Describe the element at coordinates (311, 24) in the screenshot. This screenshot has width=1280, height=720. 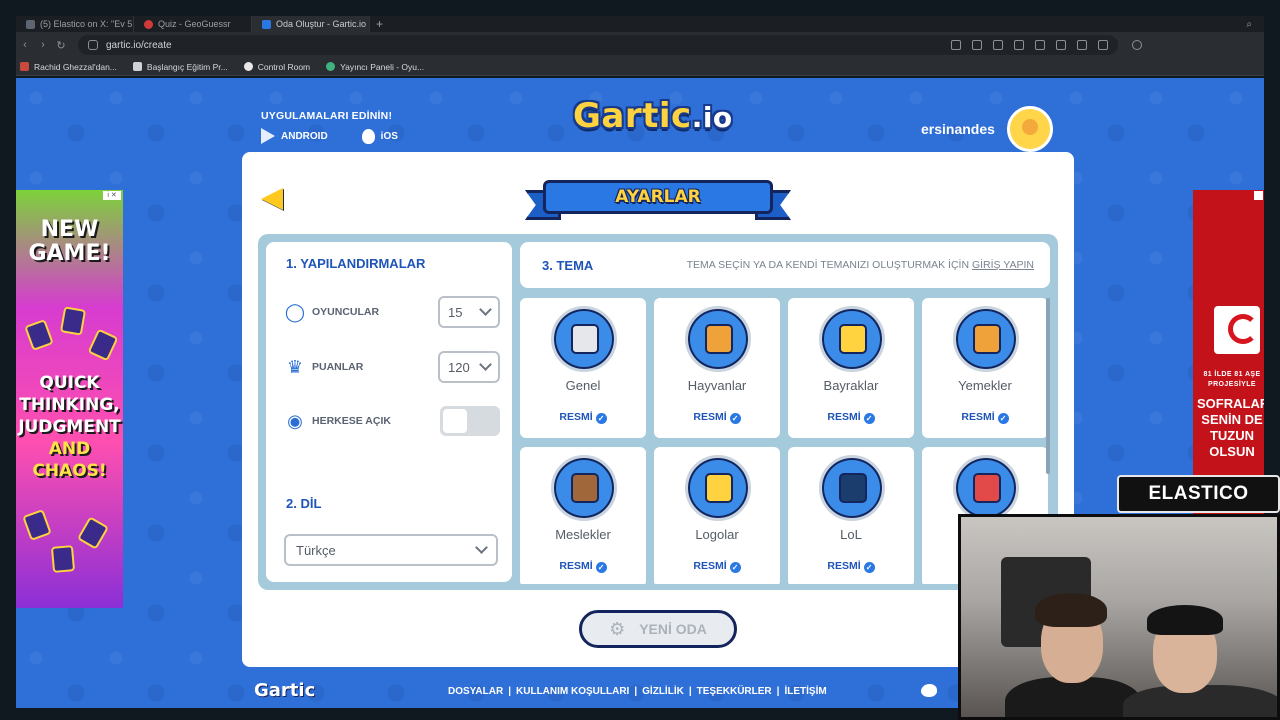
I see `browser-tab-active: Oda Oluştur - Gartic.io` at that location.